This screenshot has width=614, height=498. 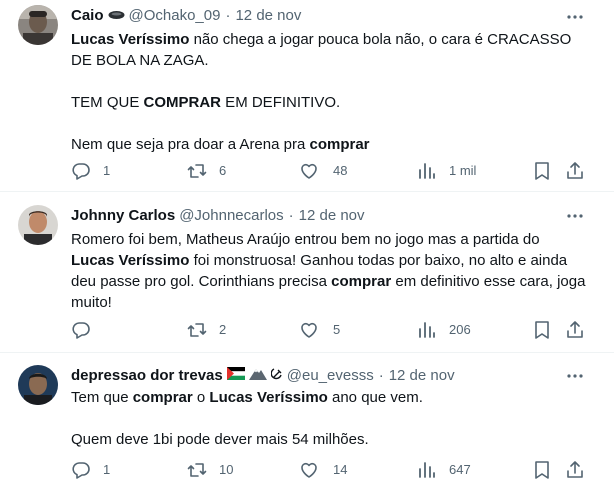 I want to click on repost-count: 2, so click(x=223, y=329).